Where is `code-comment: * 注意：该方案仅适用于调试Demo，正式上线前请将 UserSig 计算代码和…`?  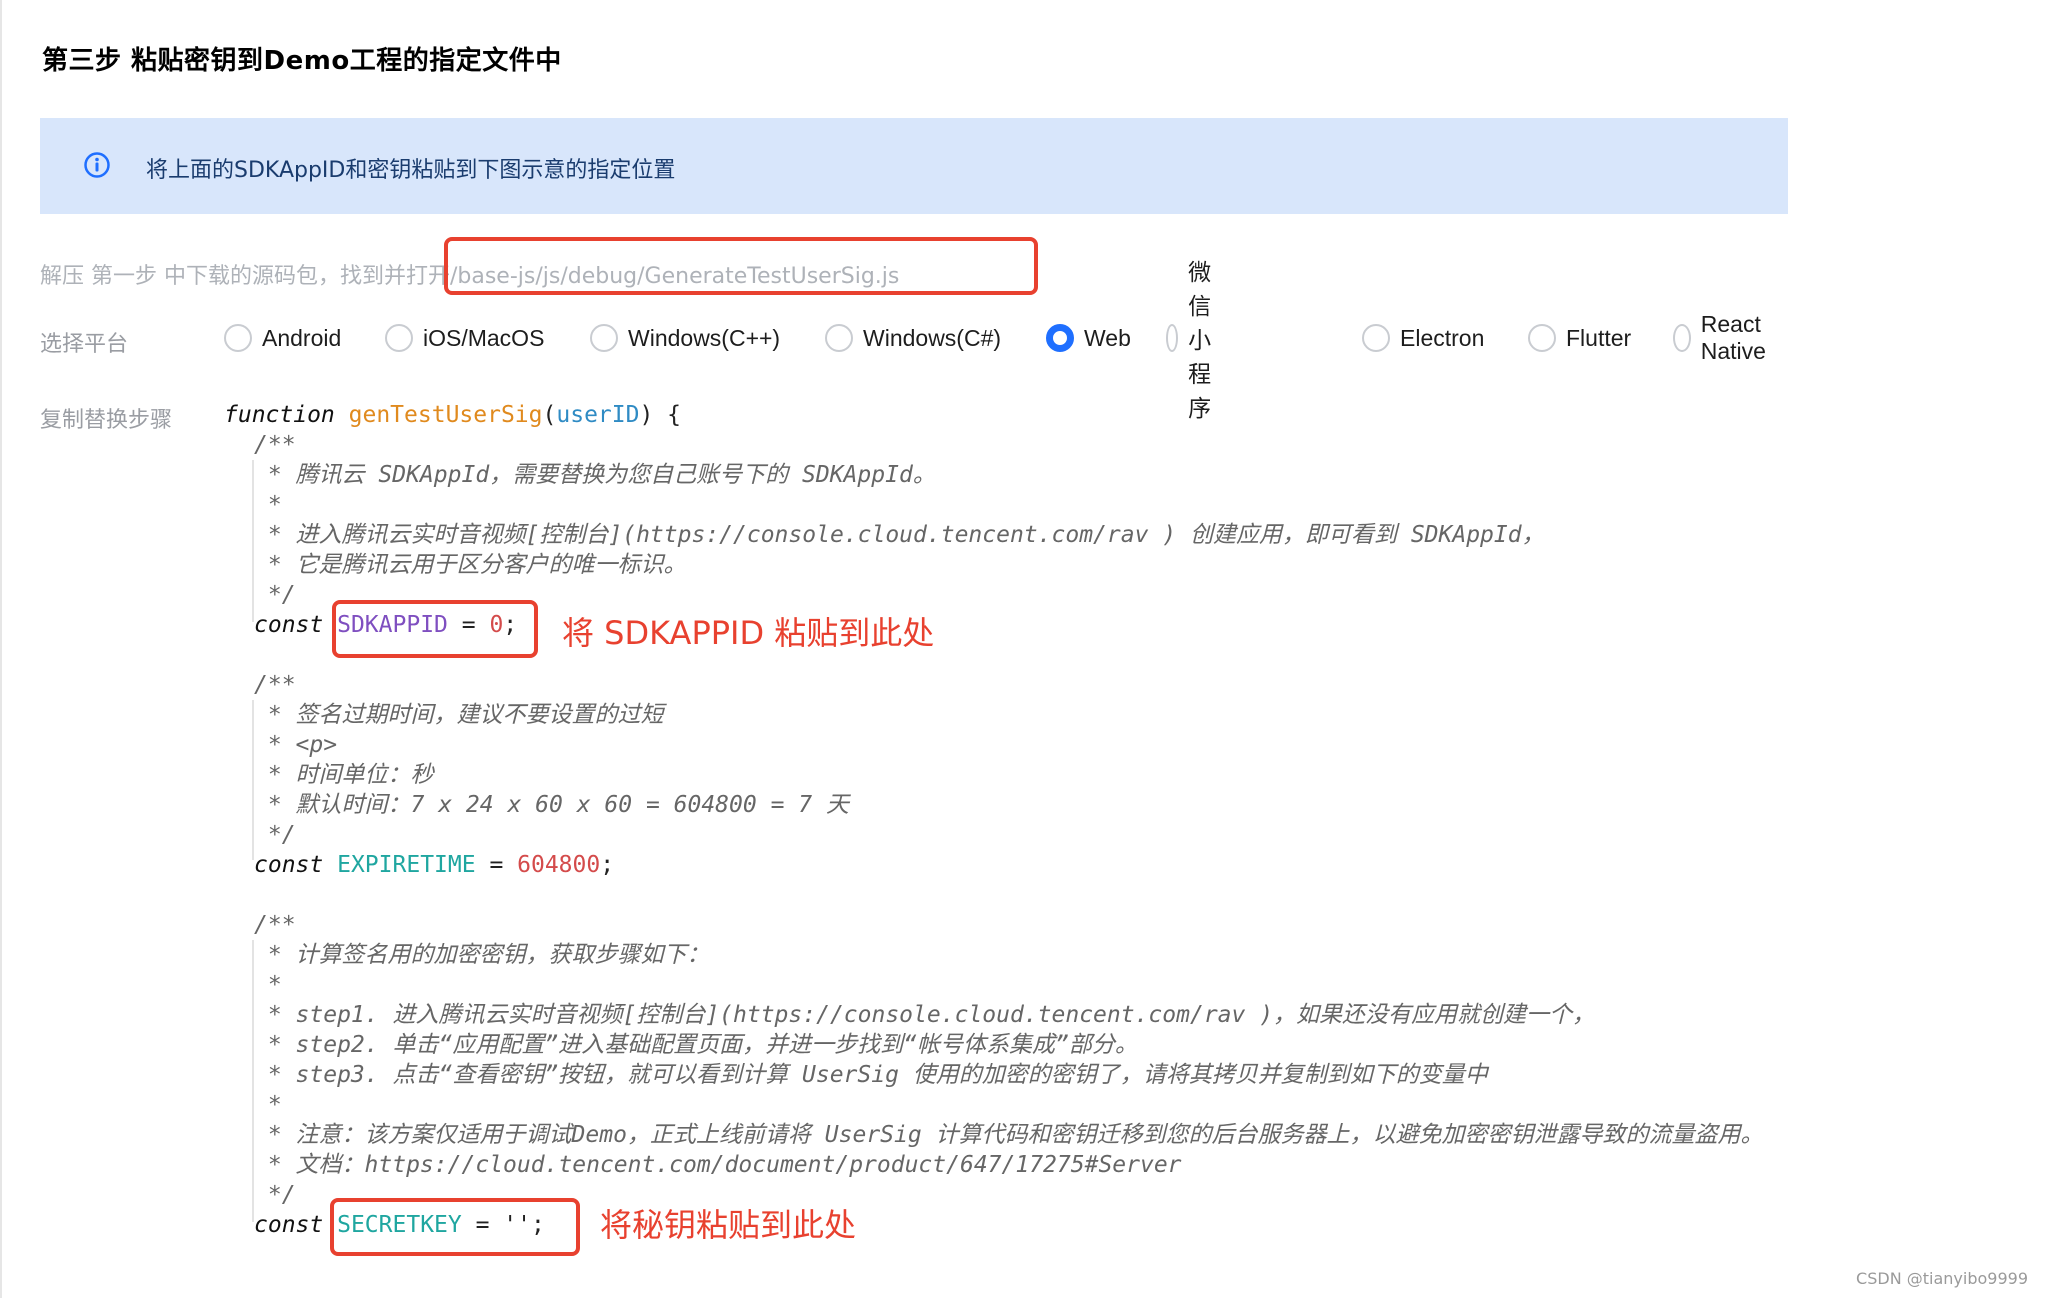 code-comment: * 注意：该方案仅适用于调试Demo，正式上线前请将 UserSig 计算代码和… is located at coordinates (1009, 1135).